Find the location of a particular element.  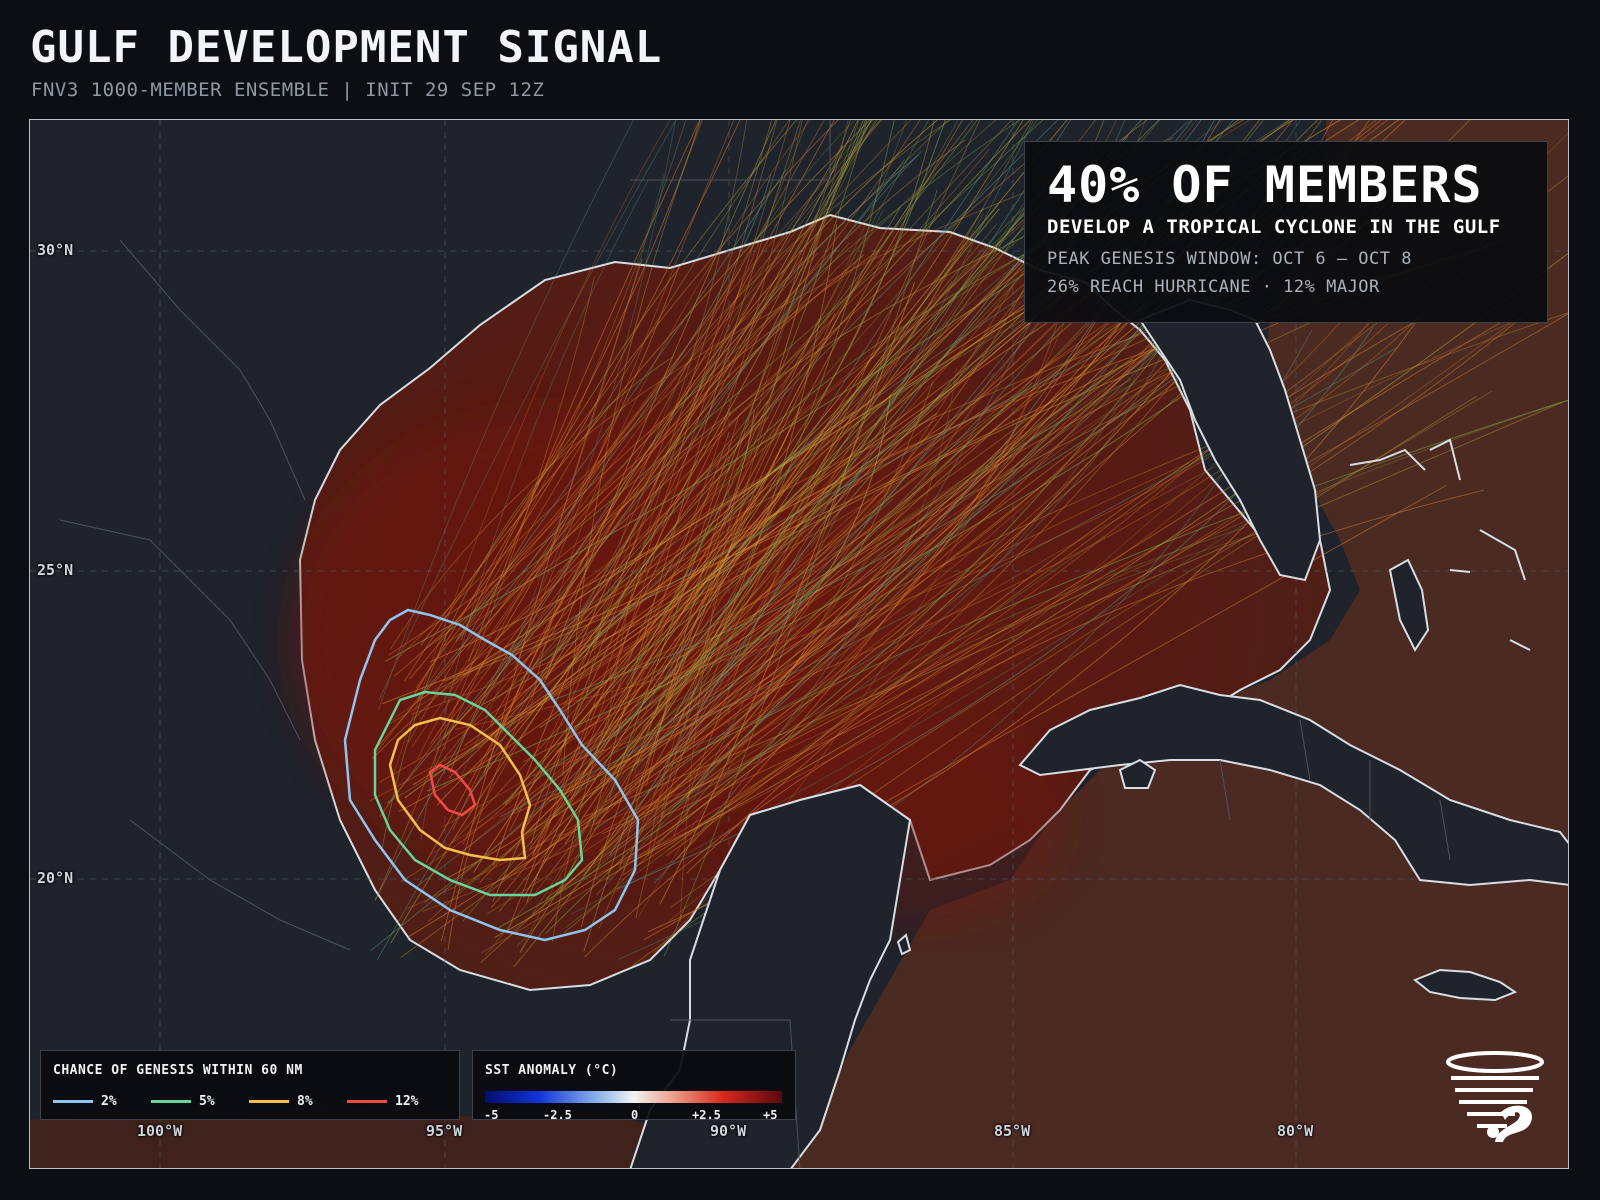

legend-item-12pct: 12% is located at coordinates (382, 1101).